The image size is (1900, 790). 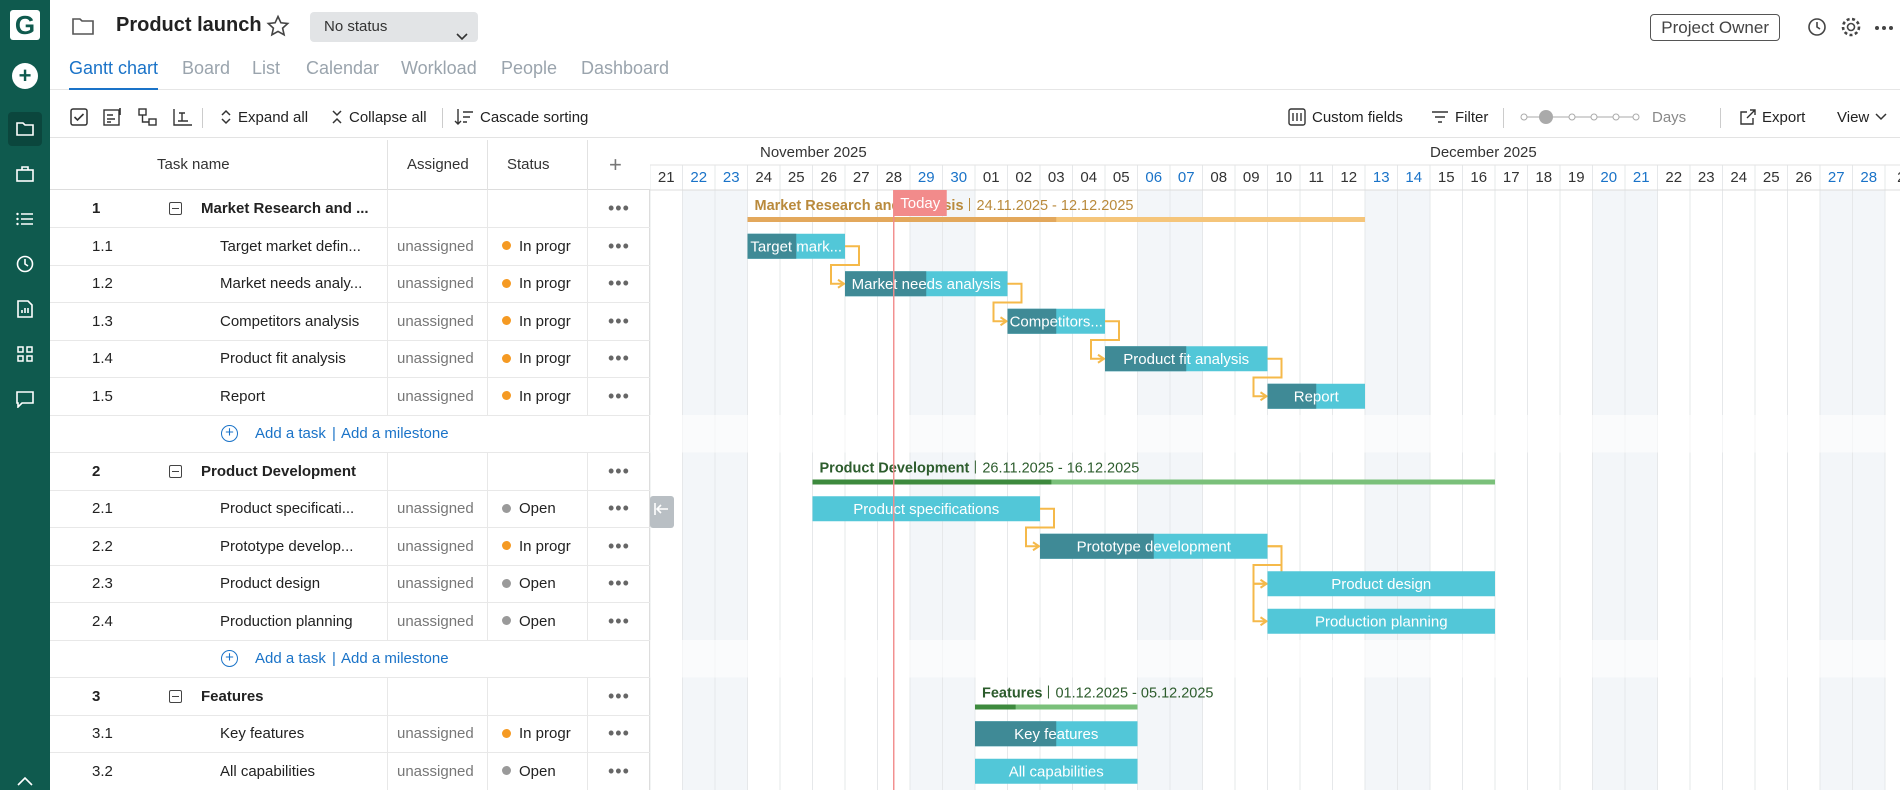 What do you see at coordinates (1817, 29) in the screenshot?
I see `history-icon` at bounding box center [1817, 29].